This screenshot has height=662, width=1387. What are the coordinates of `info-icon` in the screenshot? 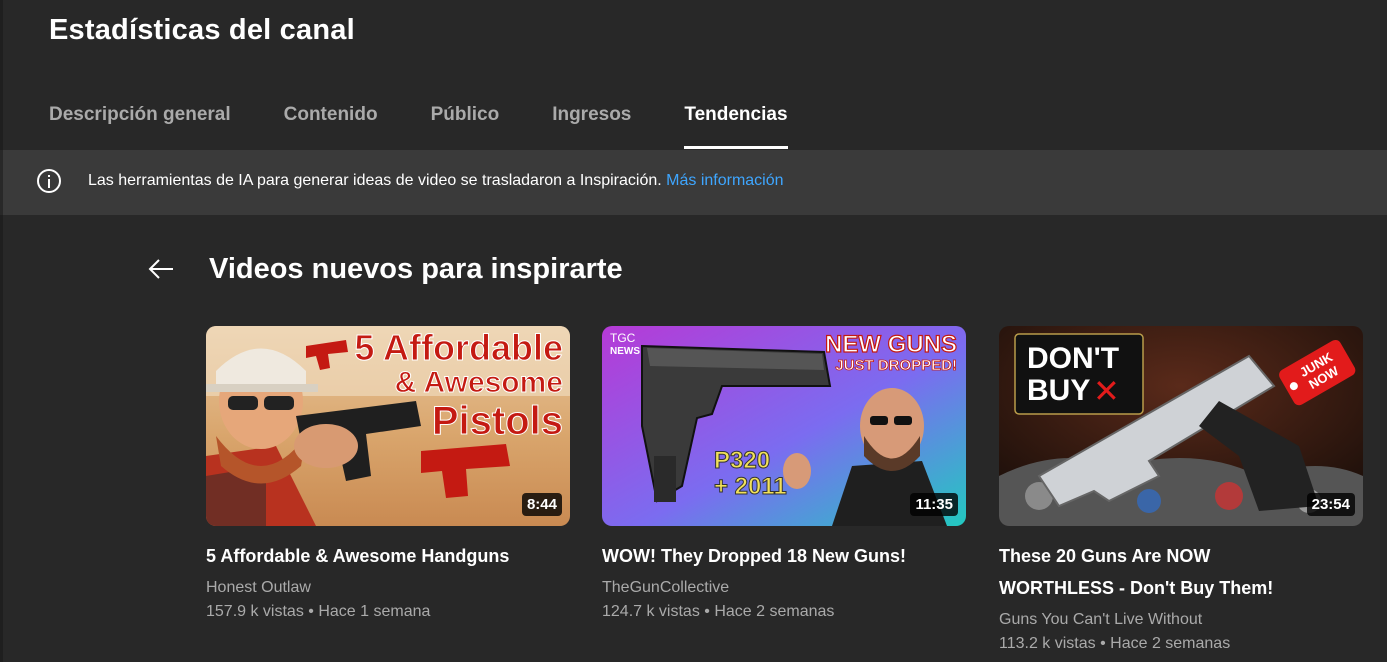 It's located at (49, 181).